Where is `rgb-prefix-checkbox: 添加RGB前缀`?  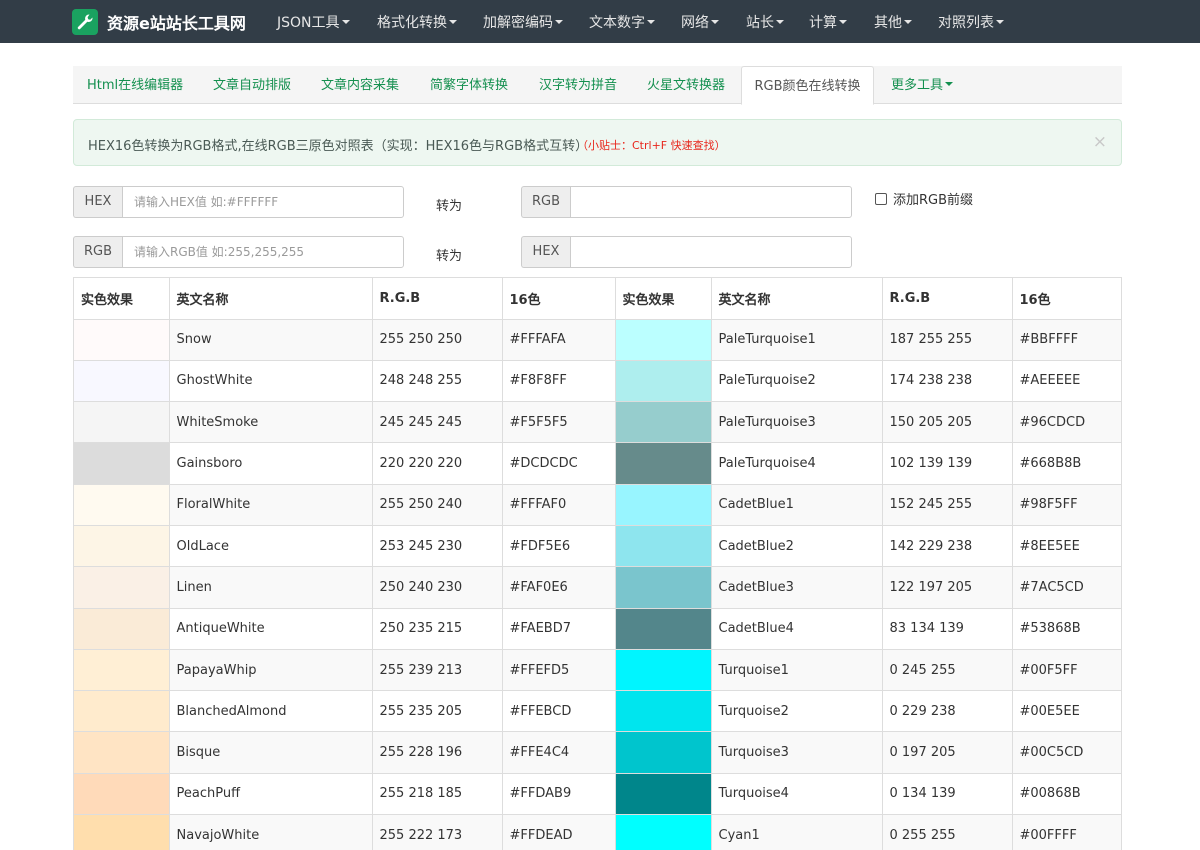 rgb-prefix-checkbox: 添加RGB前缀 is located at coordinates (924, 198).